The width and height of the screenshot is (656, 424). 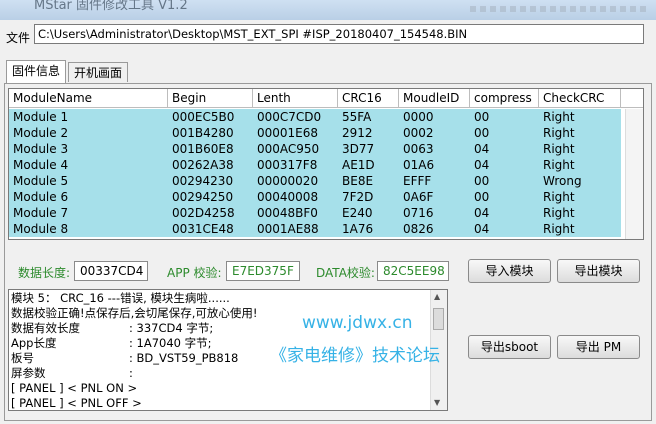 I want to click on cell-length: 00001E68, so click(x=288, y=133).